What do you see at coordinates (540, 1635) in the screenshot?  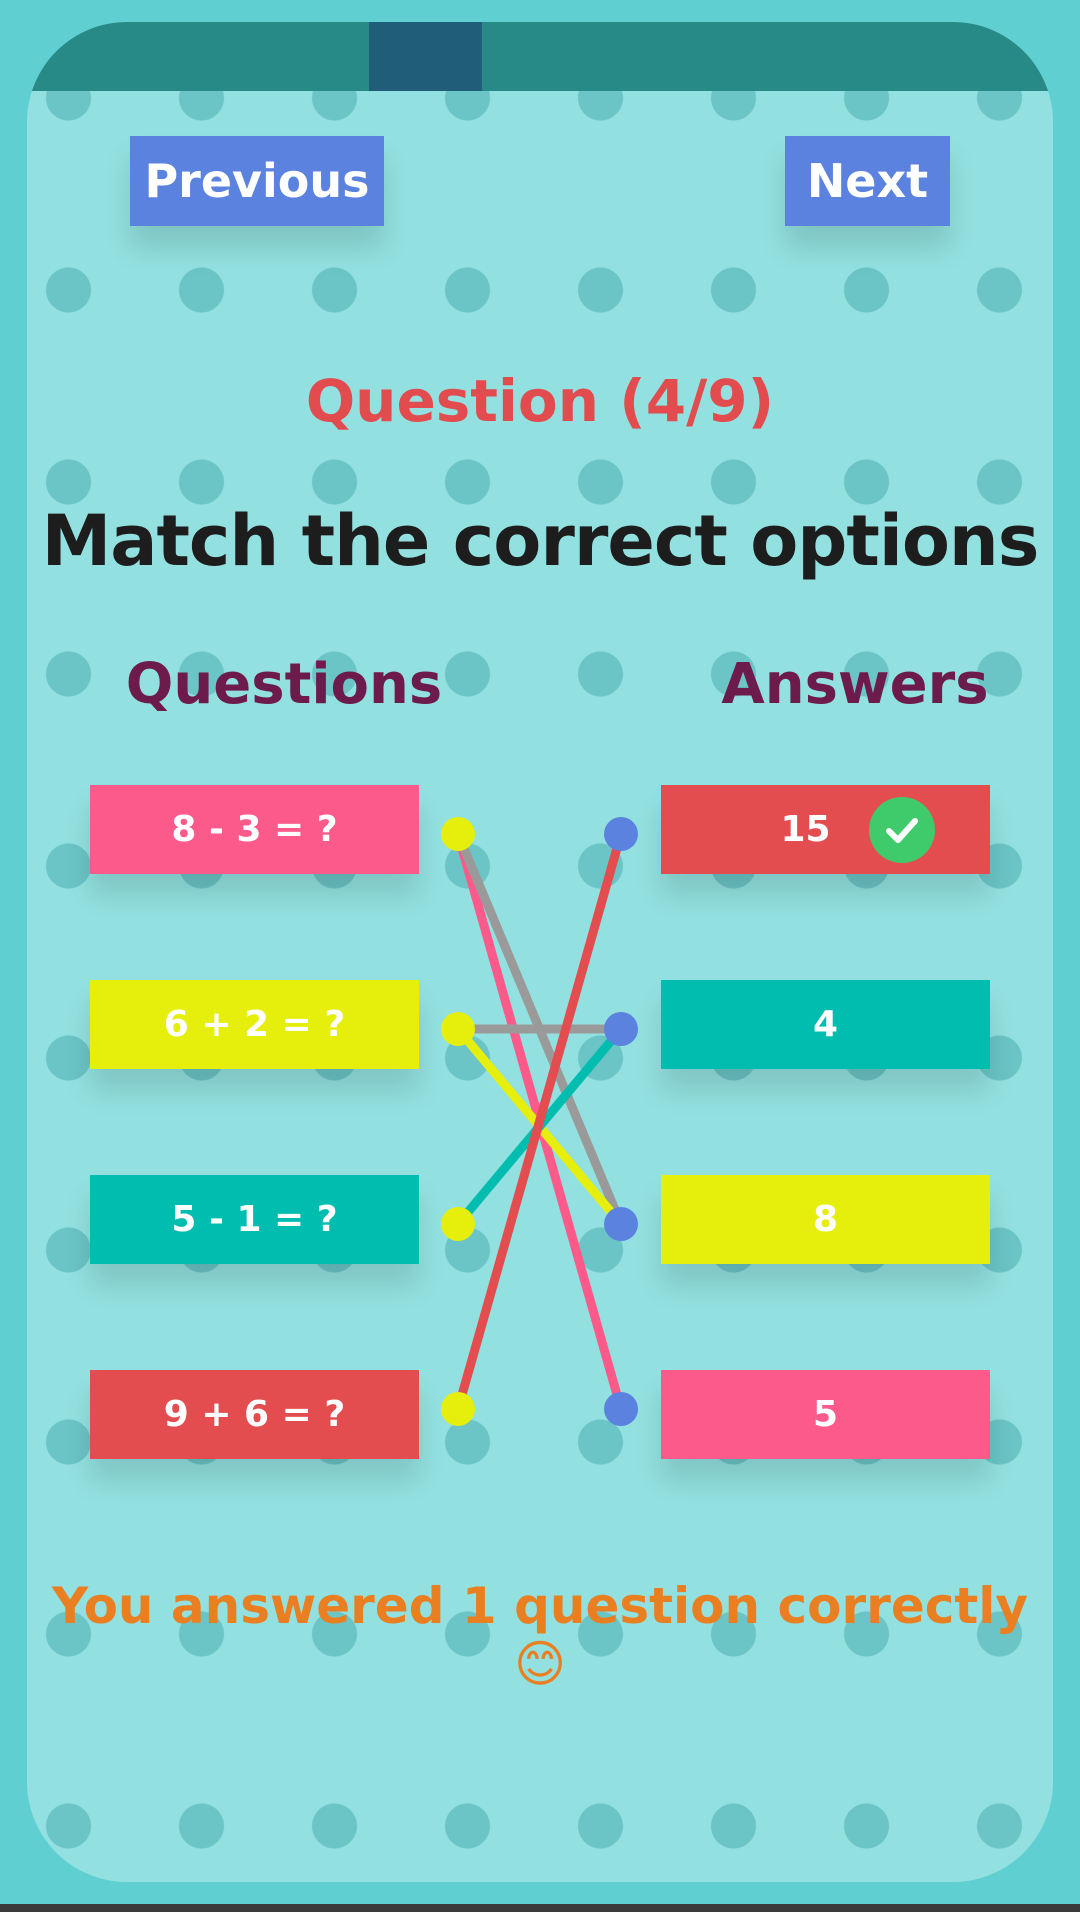 I see `result-message: You answered 1 question correctly 😊` at bounding box center [540, 1635].